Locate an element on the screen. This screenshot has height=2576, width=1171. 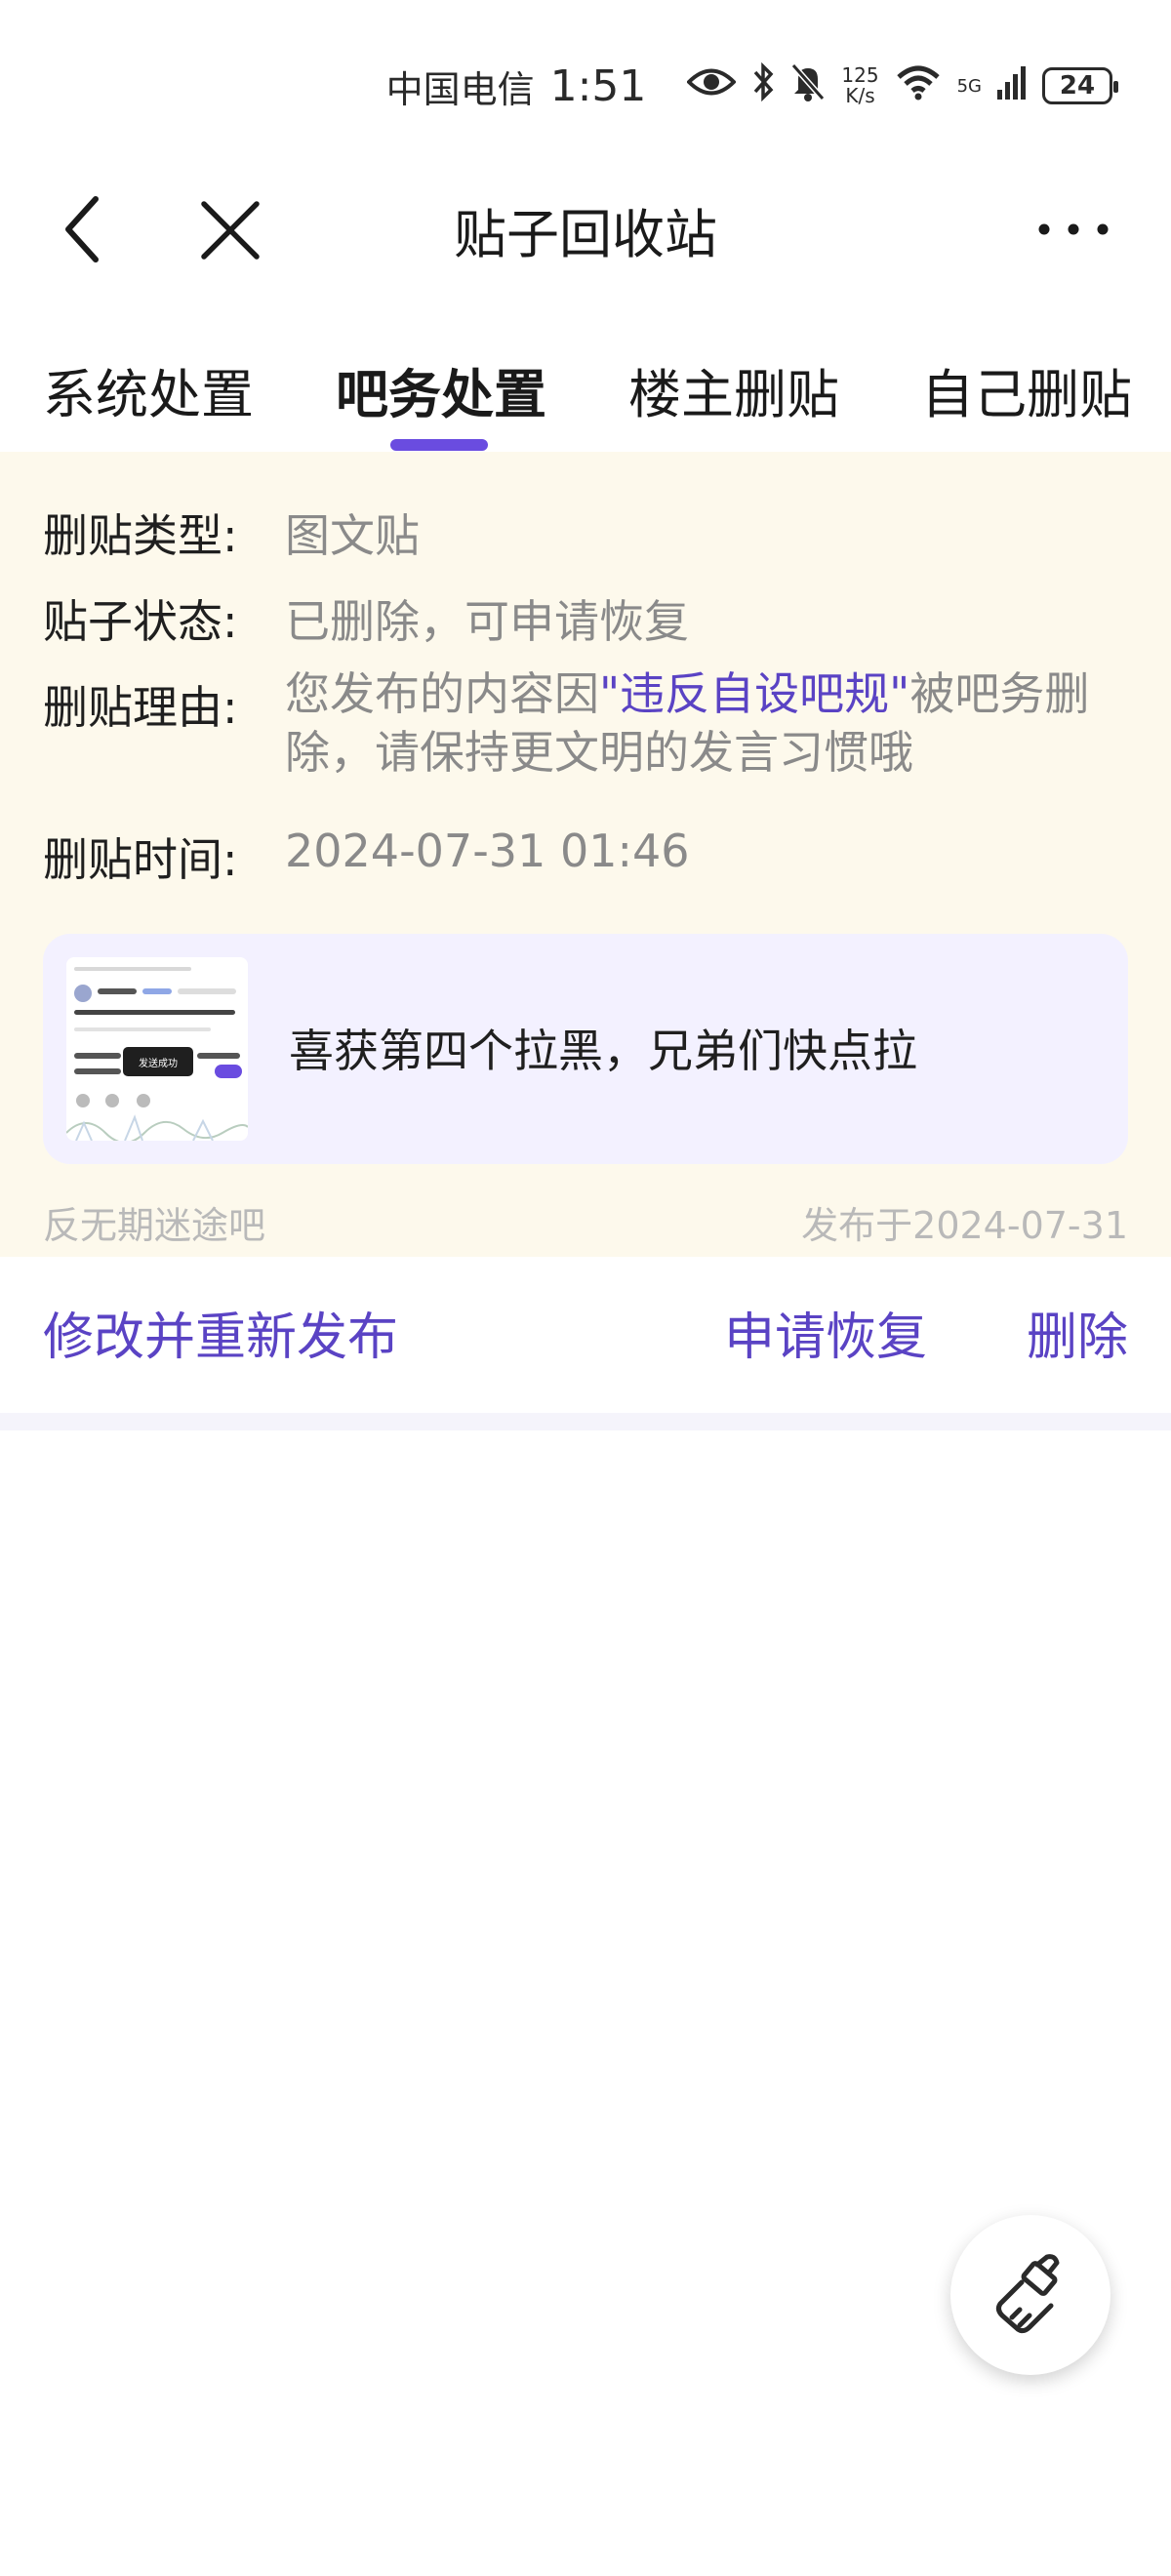
delete-button: 删除 is located at coordinates (1077, 1332).